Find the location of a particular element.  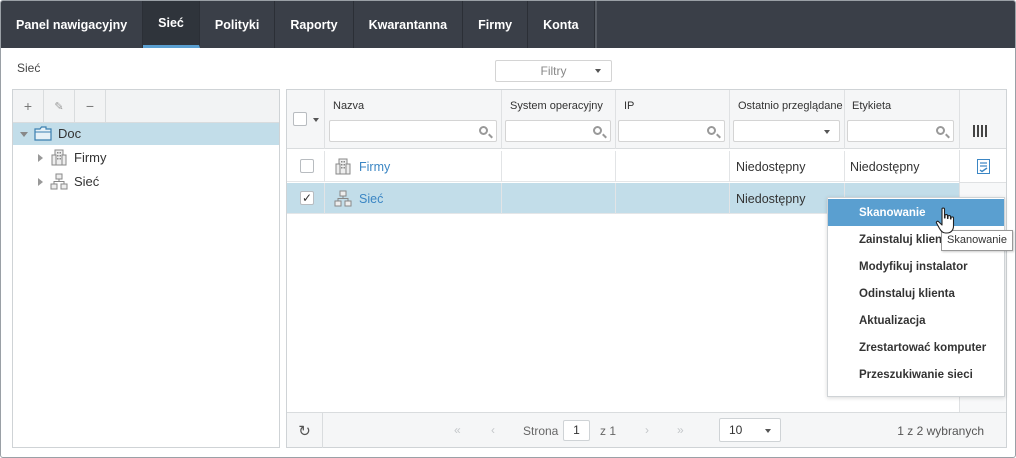

row-checkbox: ✓ is located at coordinates (307, 198).